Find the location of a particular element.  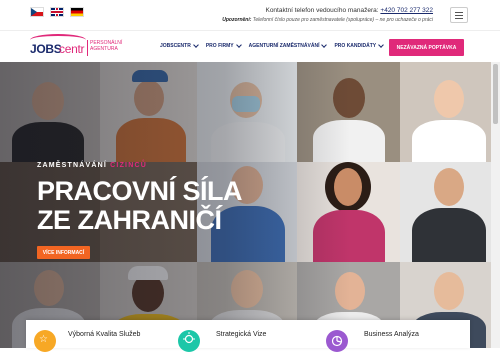

nav-item-label: PRO FIRMY is located at coordinates (219, 46).